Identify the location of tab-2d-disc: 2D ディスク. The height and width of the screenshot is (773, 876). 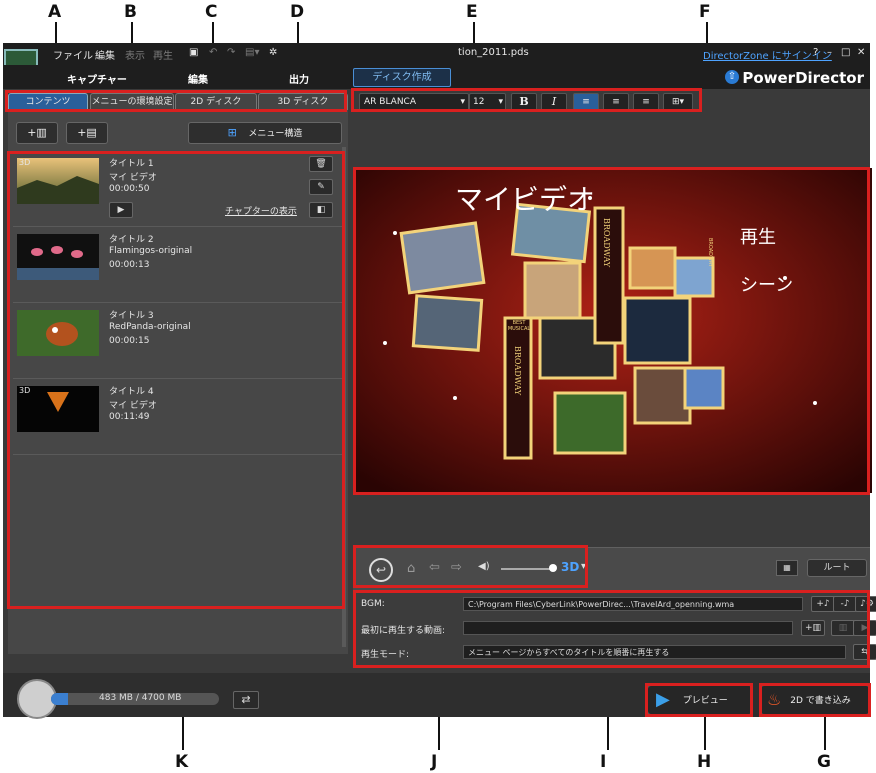
(216, 102).